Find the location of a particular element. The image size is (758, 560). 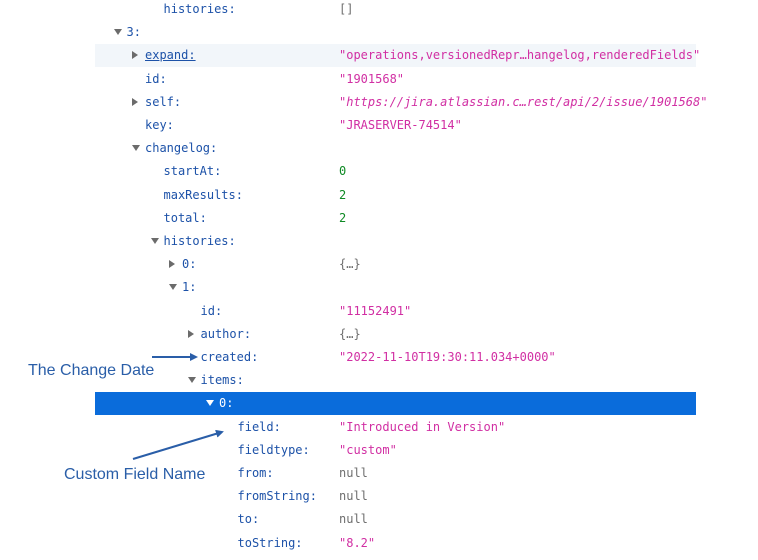

annotation-arrows is located at coordinates (178, 406).